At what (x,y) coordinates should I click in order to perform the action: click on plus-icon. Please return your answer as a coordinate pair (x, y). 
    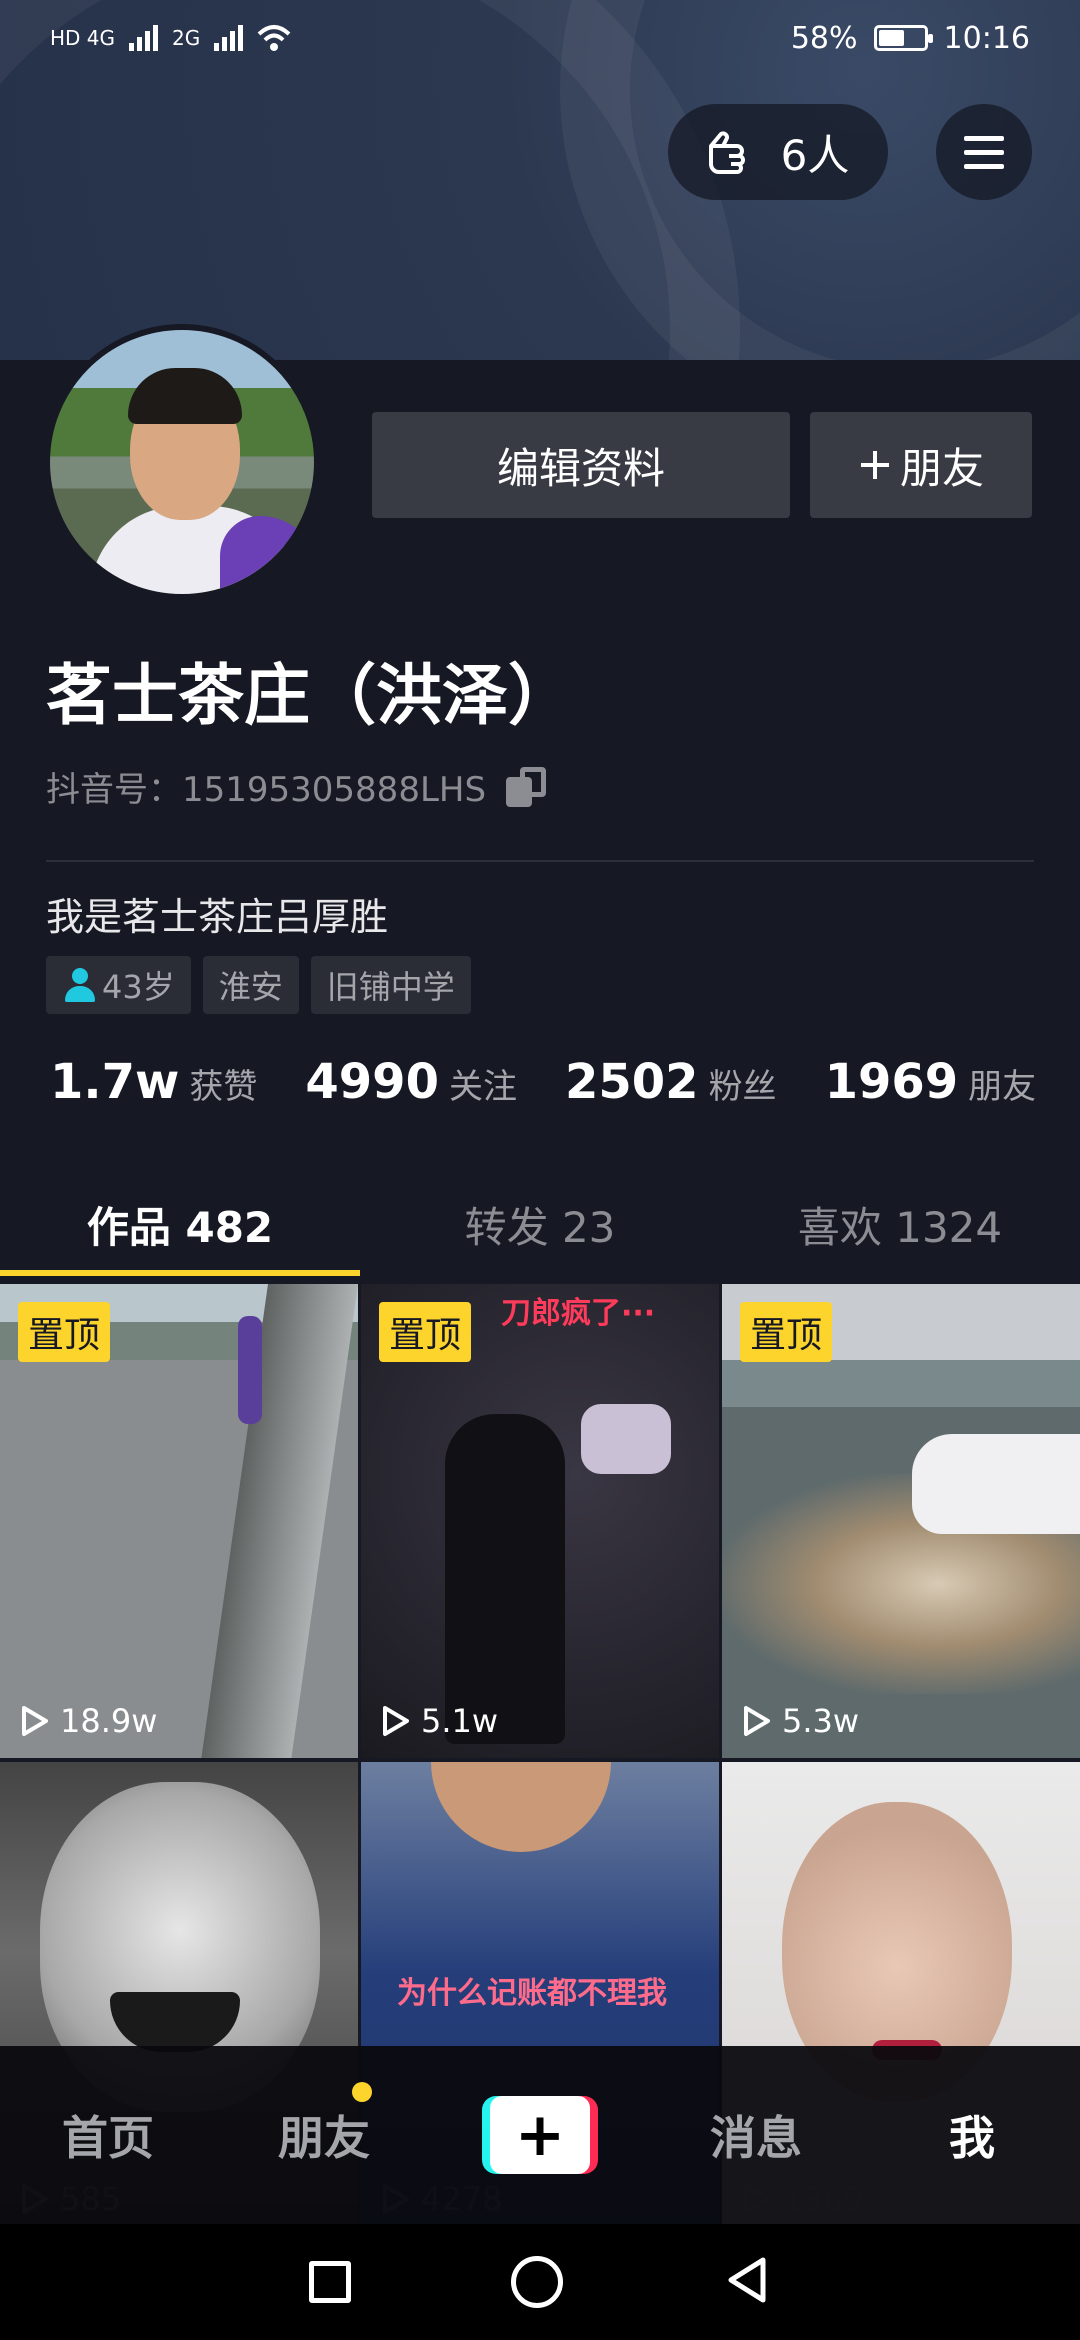
    Looking at the image, I should click on (874, 465).